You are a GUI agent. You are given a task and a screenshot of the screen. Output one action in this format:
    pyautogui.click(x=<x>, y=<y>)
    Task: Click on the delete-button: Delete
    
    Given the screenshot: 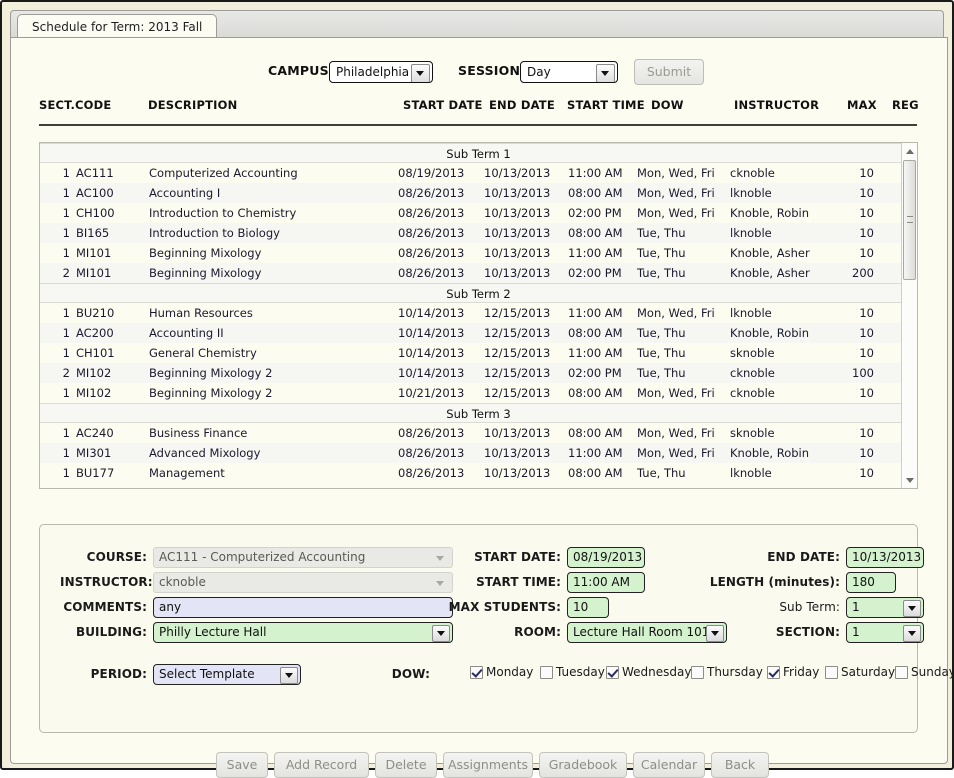 What is the action you would take?
    pyautogui.click(x=406, y=765)
    